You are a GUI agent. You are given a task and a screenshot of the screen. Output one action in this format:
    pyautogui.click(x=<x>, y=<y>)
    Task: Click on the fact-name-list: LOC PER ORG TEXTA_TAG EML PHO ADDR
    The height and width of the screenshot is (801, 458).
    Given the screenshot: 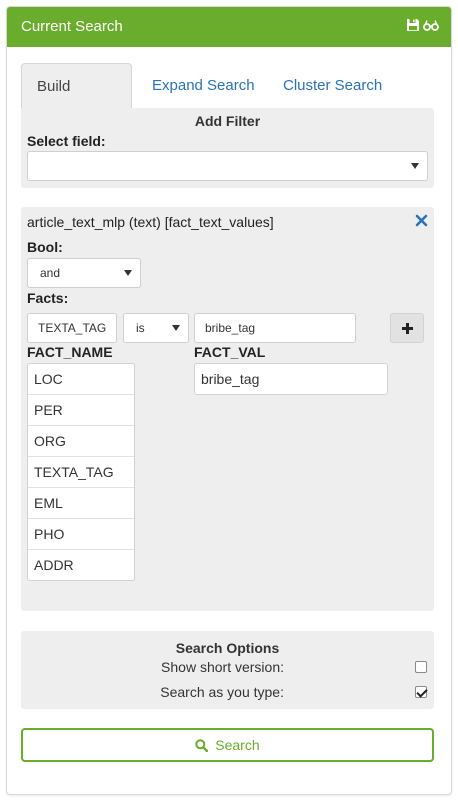 What is the action you would take?
    pyautogui.click(x=81, y=472)
    